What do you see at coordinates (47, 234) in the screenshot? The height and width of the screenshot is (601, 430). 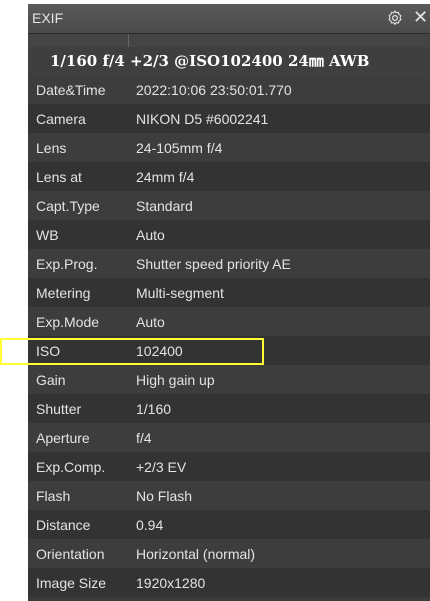 I see `field-label: WB` at bounding box center [47, 234].